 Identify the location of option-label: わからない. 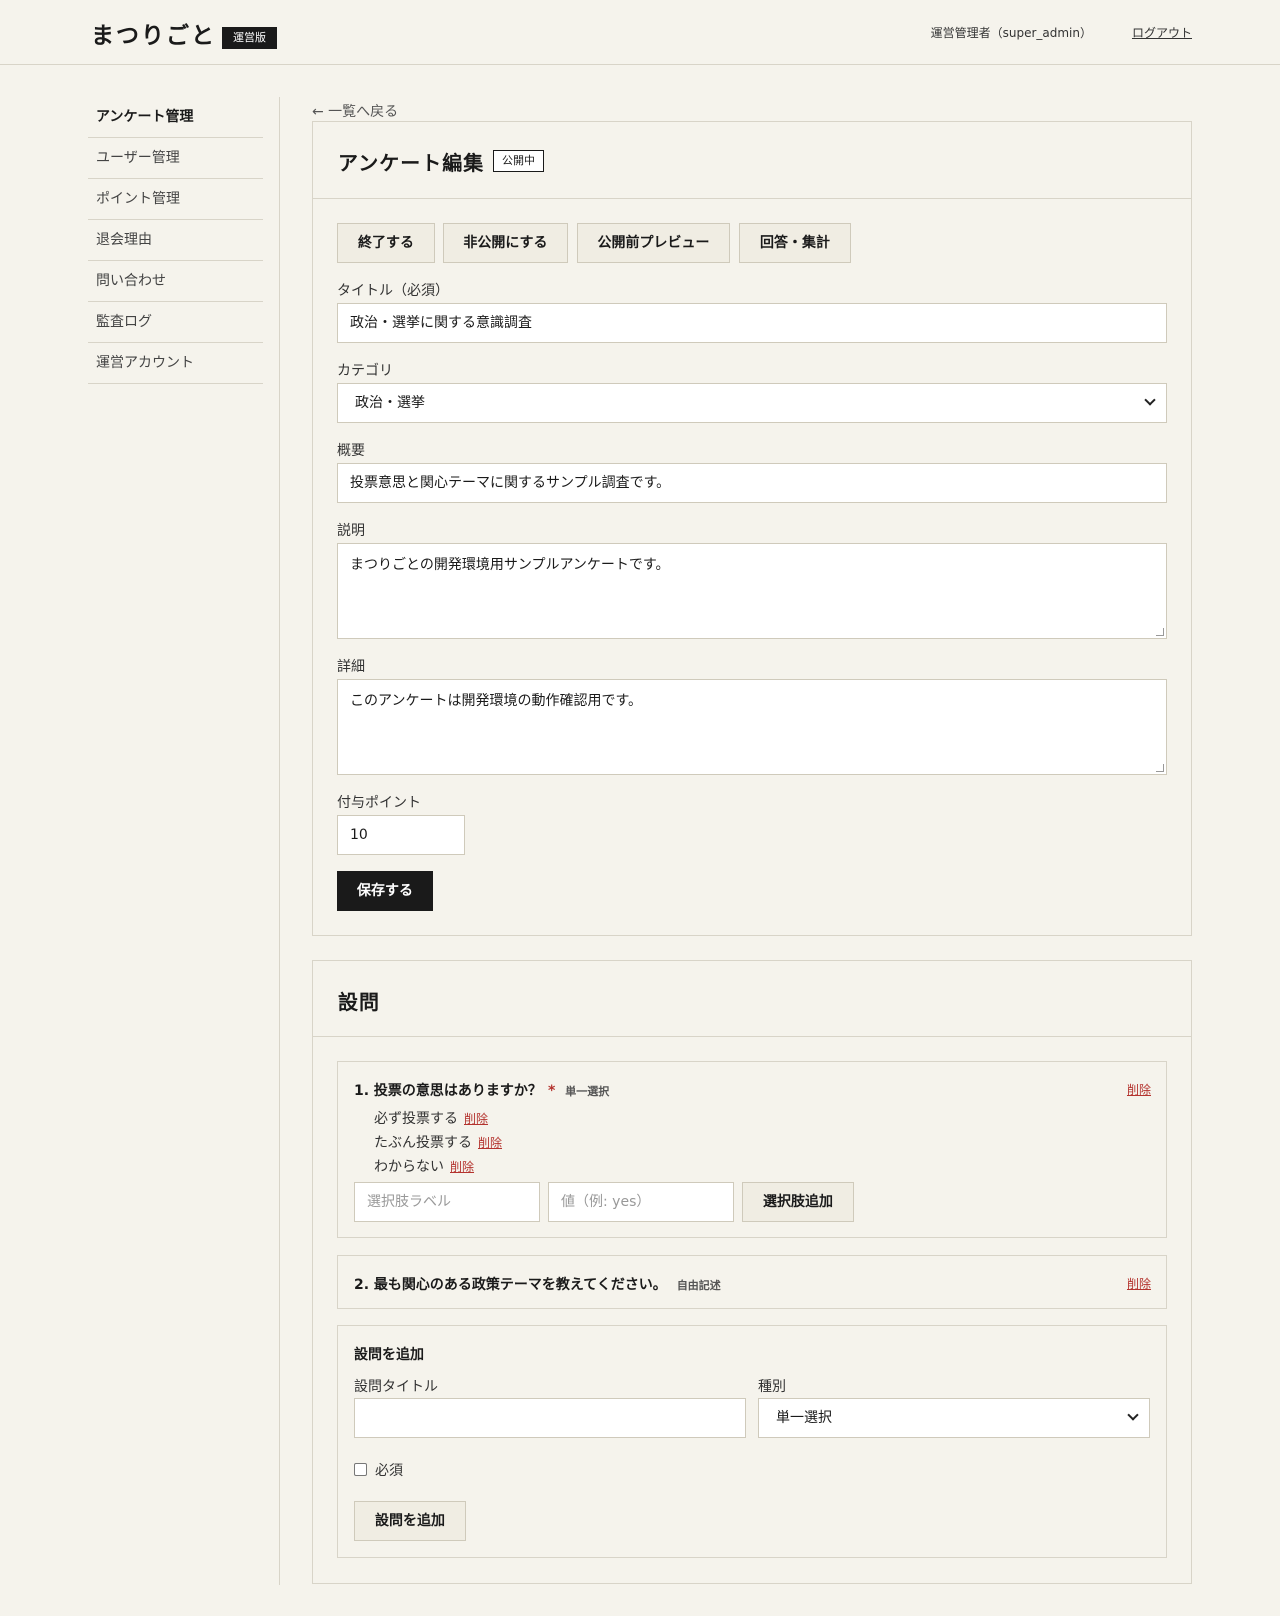
(409, 1167).